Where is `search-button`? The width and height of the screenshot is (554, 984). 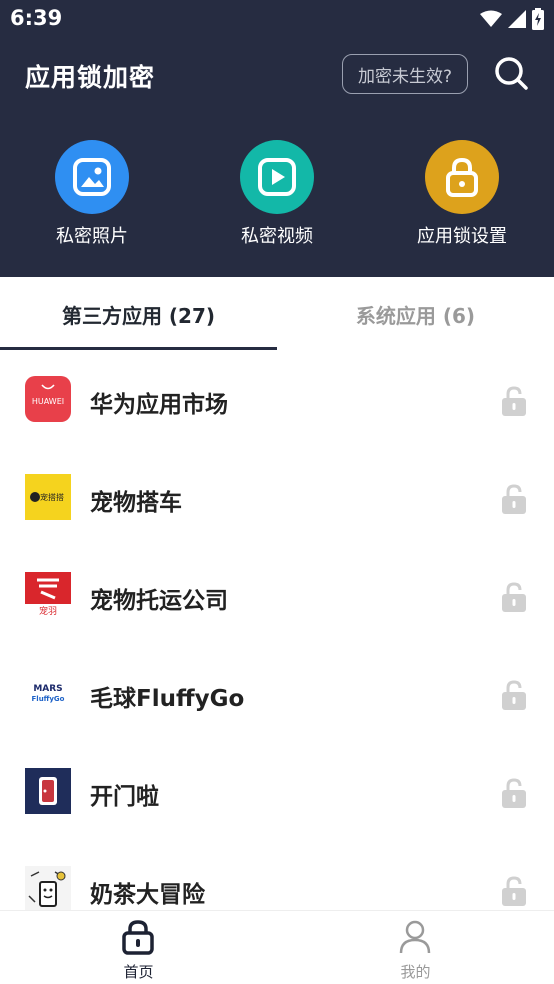
search-button is located at coordinates (511, 73).